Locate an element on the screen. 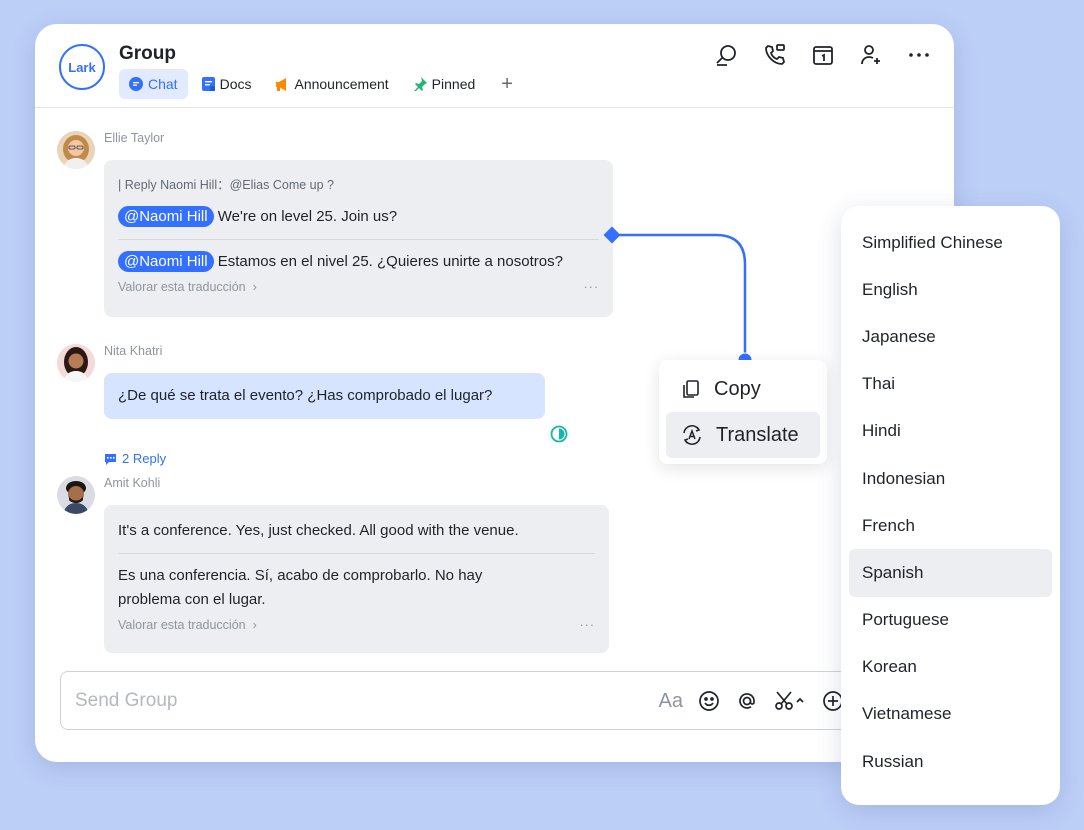 Image resolution: width=1084 pixels, height=830 pixels. message-context-menu: Copy Translate is located at coordinates (743, 412).